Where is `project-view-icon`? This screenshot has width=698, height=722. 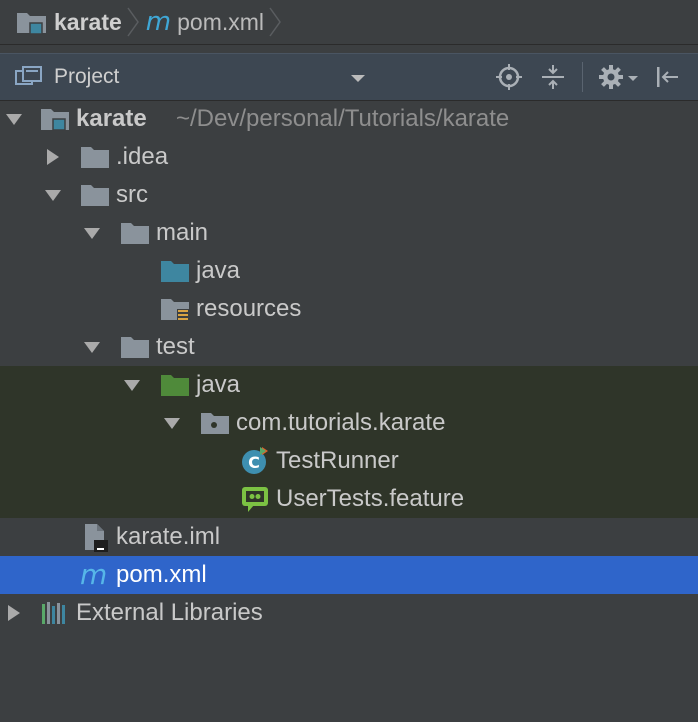
project-view-icon is located at coordinates (28, 75).